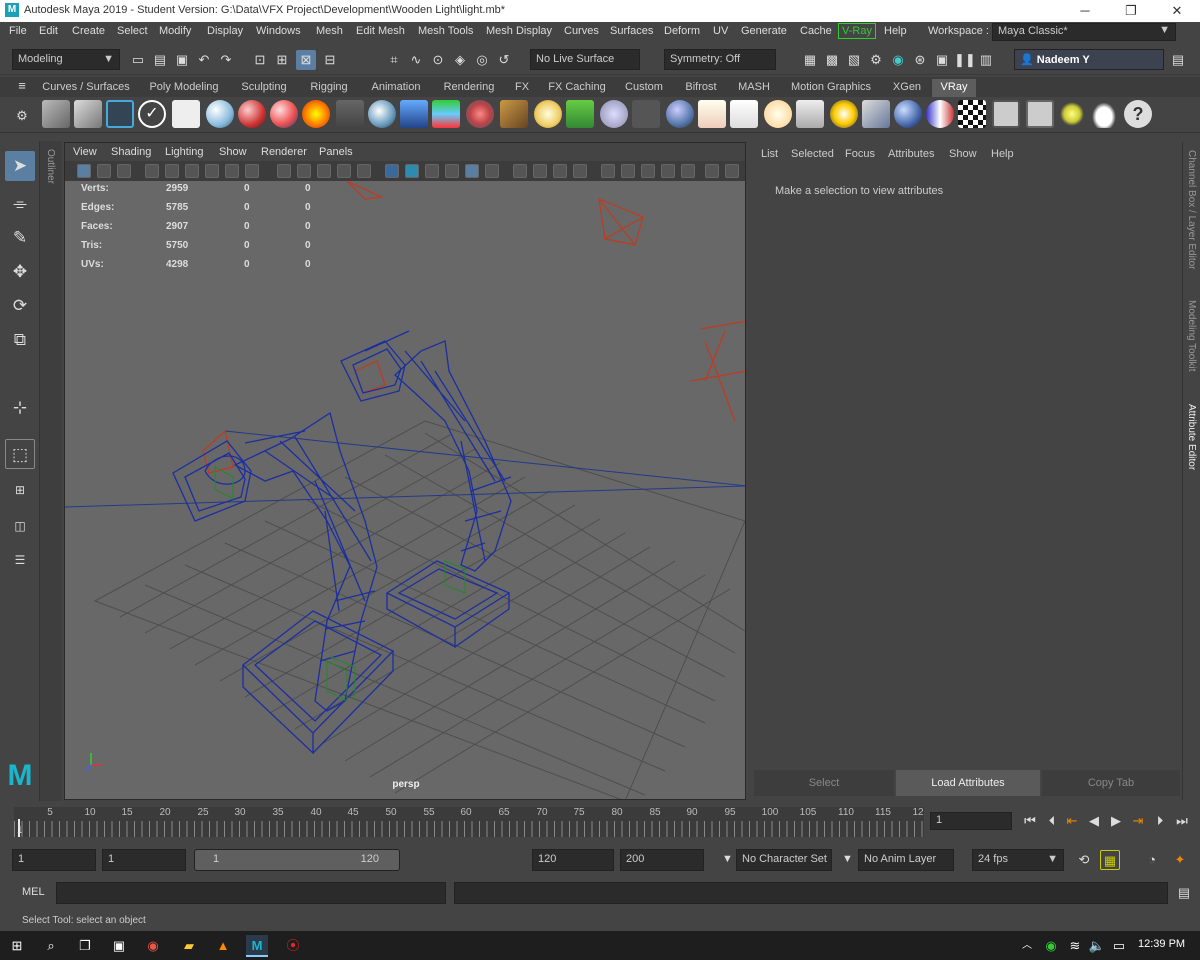 The height and width of the screenshot is (960, 1200). What do you see at coordinates (220, 114) in the screenshot?
I see `vray-material-icon` at bounding box center [220, 114].